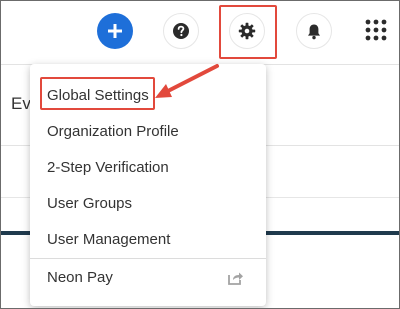 This screenshot has width=400, height=309. I want to click on menu-item-label: Neon Pay, so click(80, 277).